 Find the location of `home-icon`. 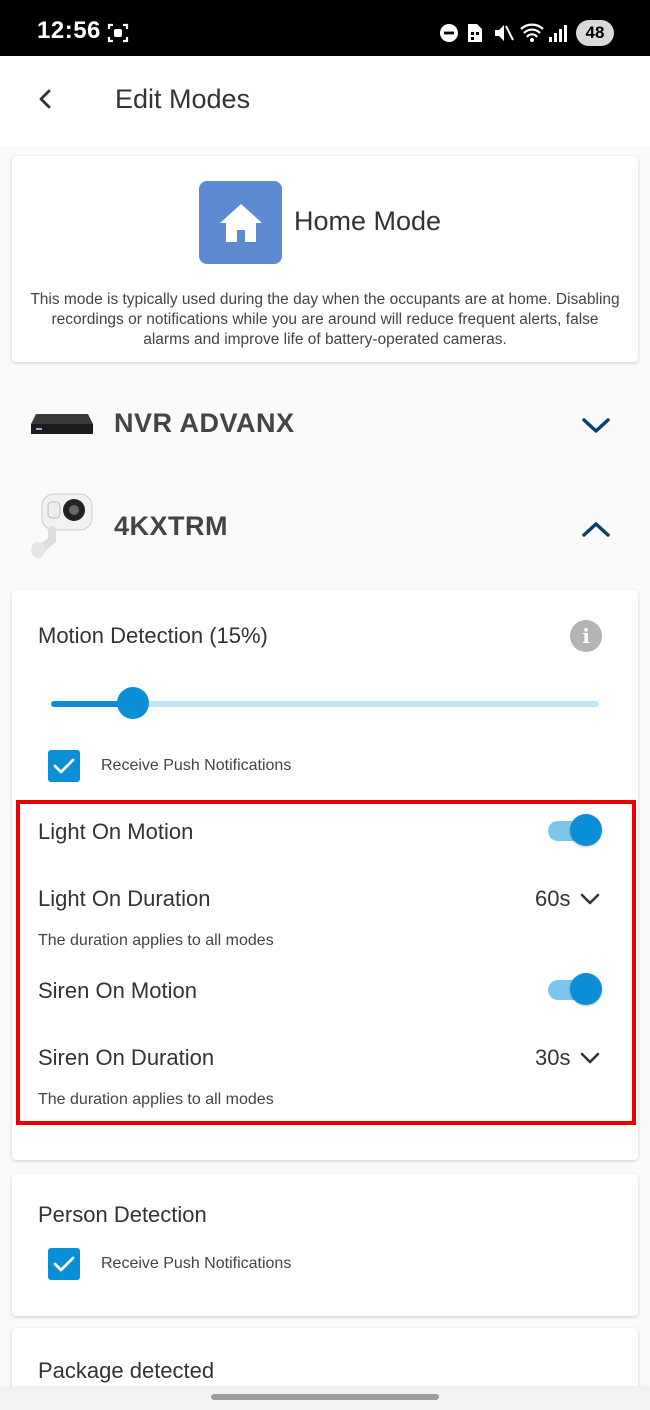

home-icon is located at coordinates (240, 222).